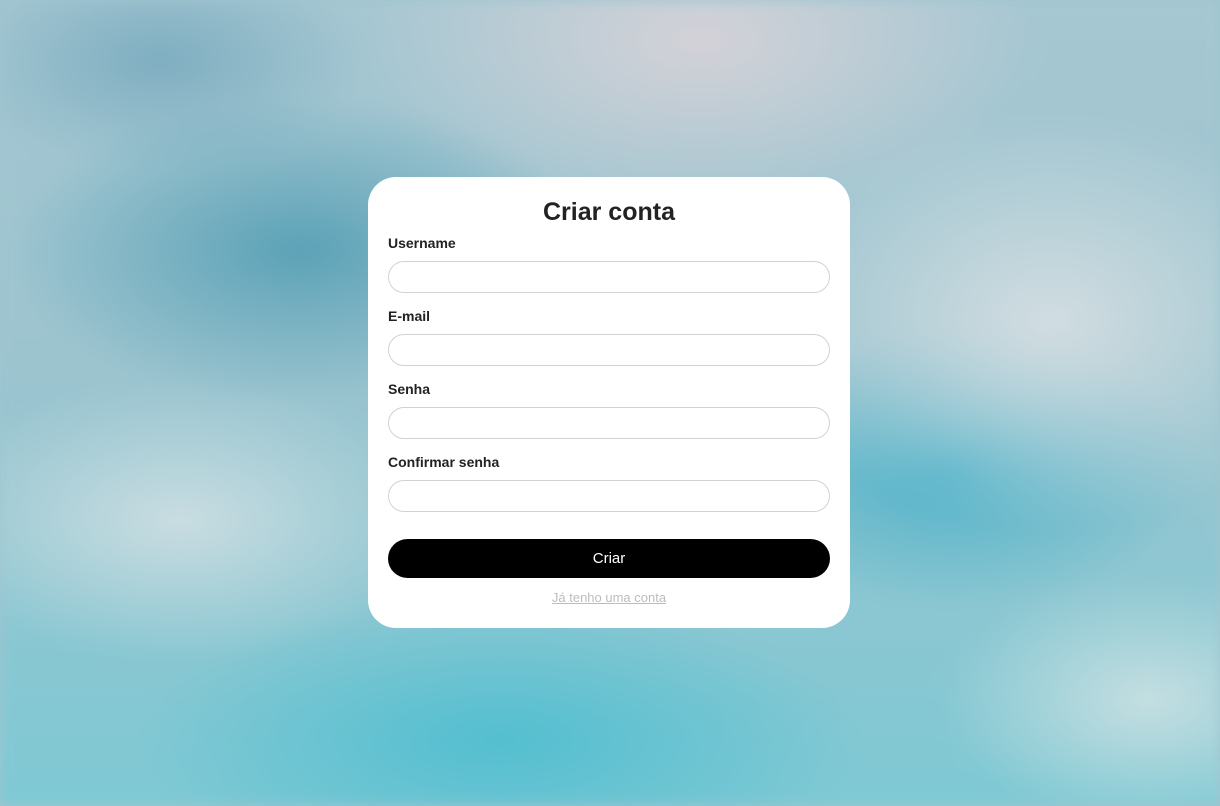 Image resolution: width=1220 pixels, height=806 pixels. I want to click on email-group: E-mail, so click(609, 337).